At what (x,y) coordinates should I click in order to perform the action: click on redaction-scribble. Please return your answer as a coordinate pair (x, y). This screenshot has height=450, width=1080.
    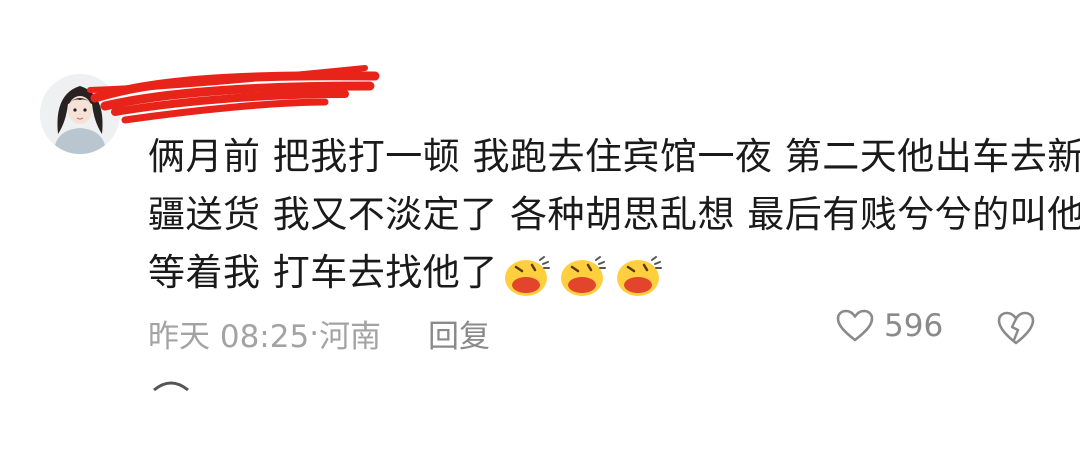
    Looking at the image, I should click on (233, 94).